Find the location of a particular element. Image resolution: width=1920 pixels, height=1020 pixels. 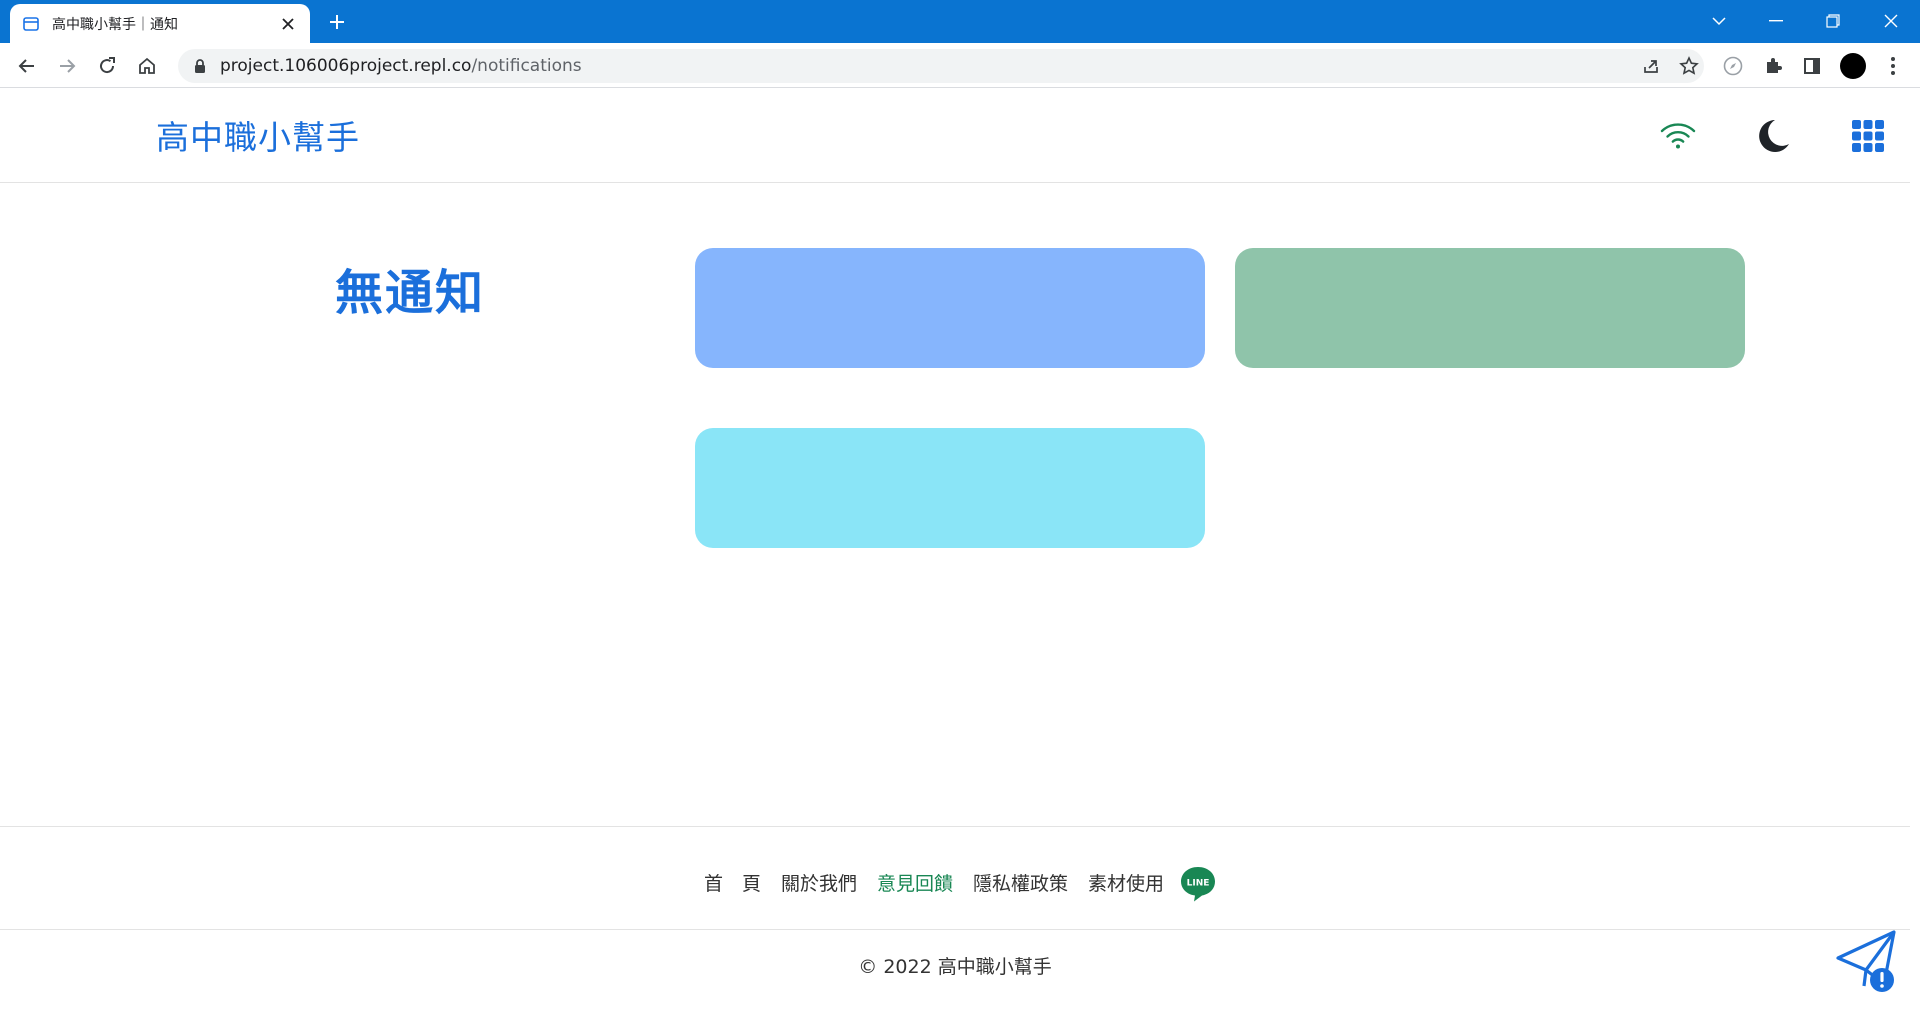

side-panel-icon is located at coordinates (1812, 66).